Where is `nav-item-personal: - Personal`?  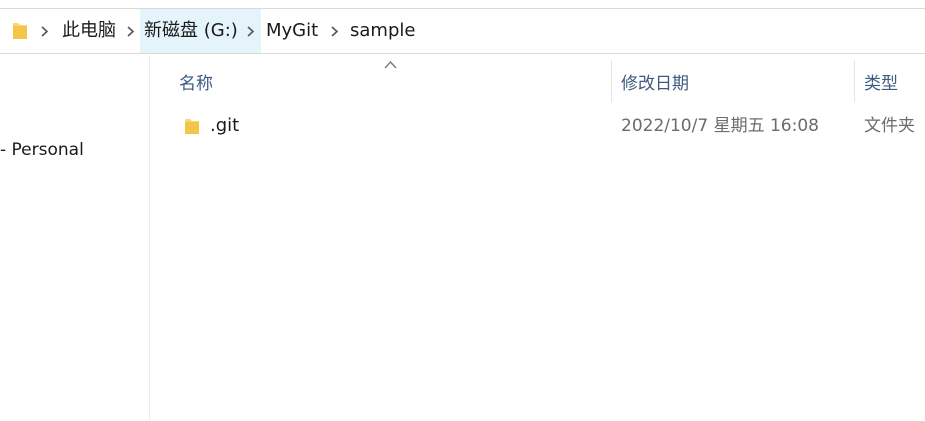
nav-item-personal: - Personal is located at coordinates (42, 150).